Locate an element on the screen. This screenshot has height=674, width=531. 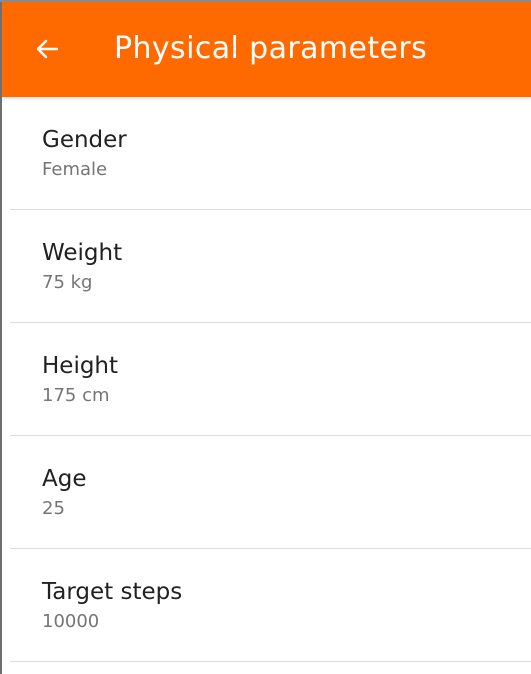
back-button is located at coordinates (48, 48).